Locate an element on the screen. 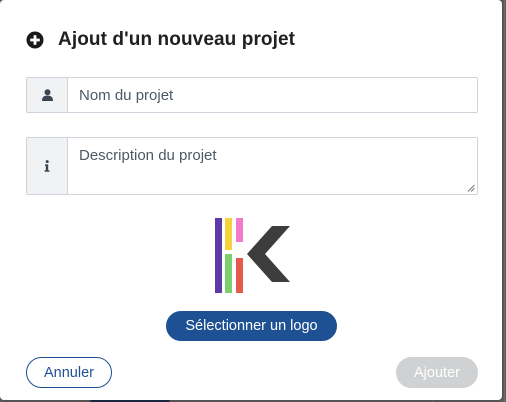 Image resolution: width=506 pixels, height=402 pixels. cancel-button: Annuler is located at coordinates (69, 372).